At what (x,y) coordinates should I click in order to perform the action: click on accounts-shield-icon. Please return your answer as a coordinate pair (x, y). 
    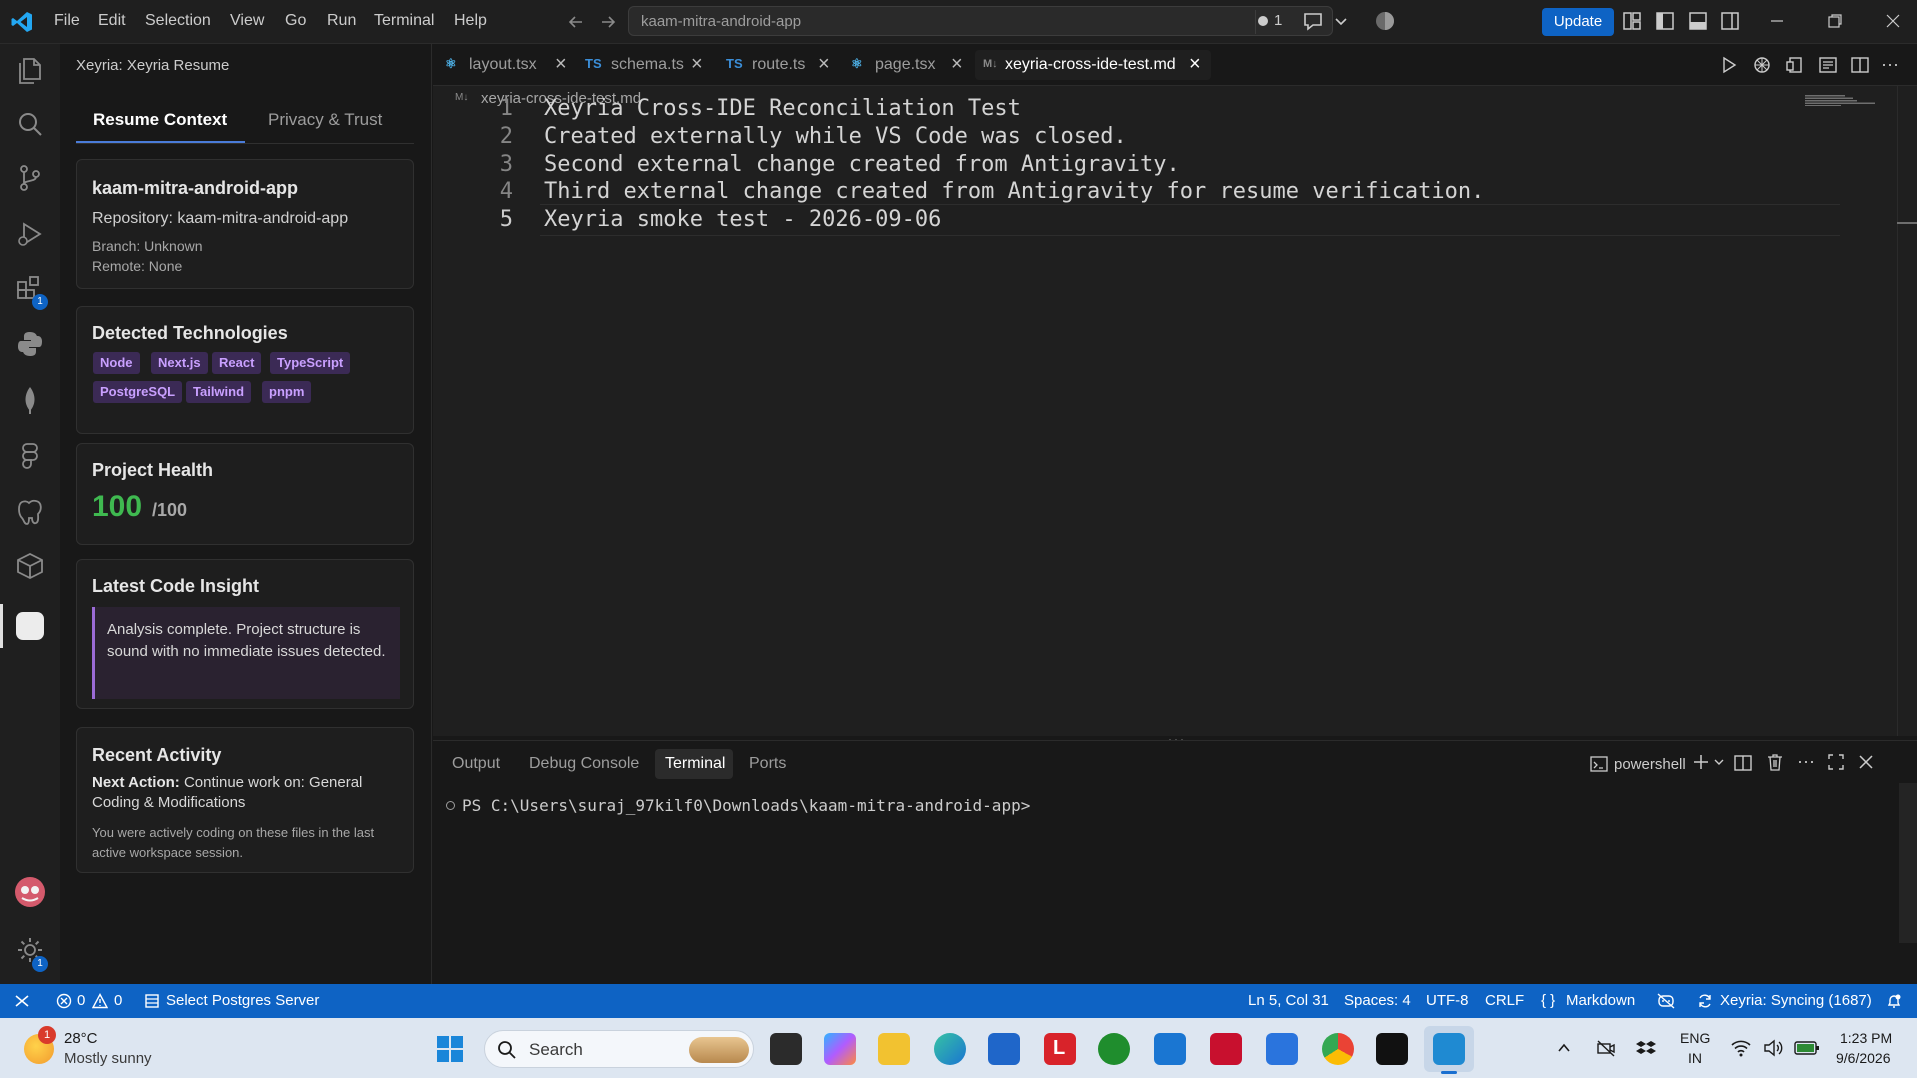
    Looking at the image, I should click on (1385, 21).